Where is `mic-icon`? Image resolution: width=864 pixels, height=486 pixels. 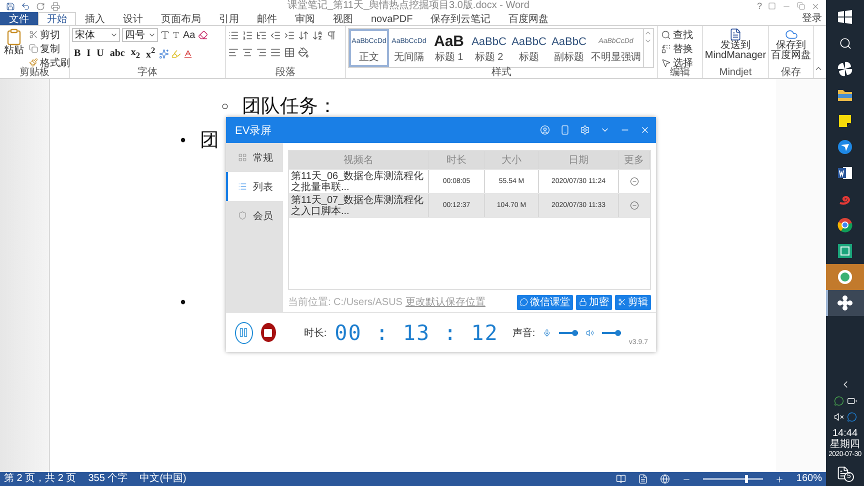
mic-icon is located at coordinates (547, 333).